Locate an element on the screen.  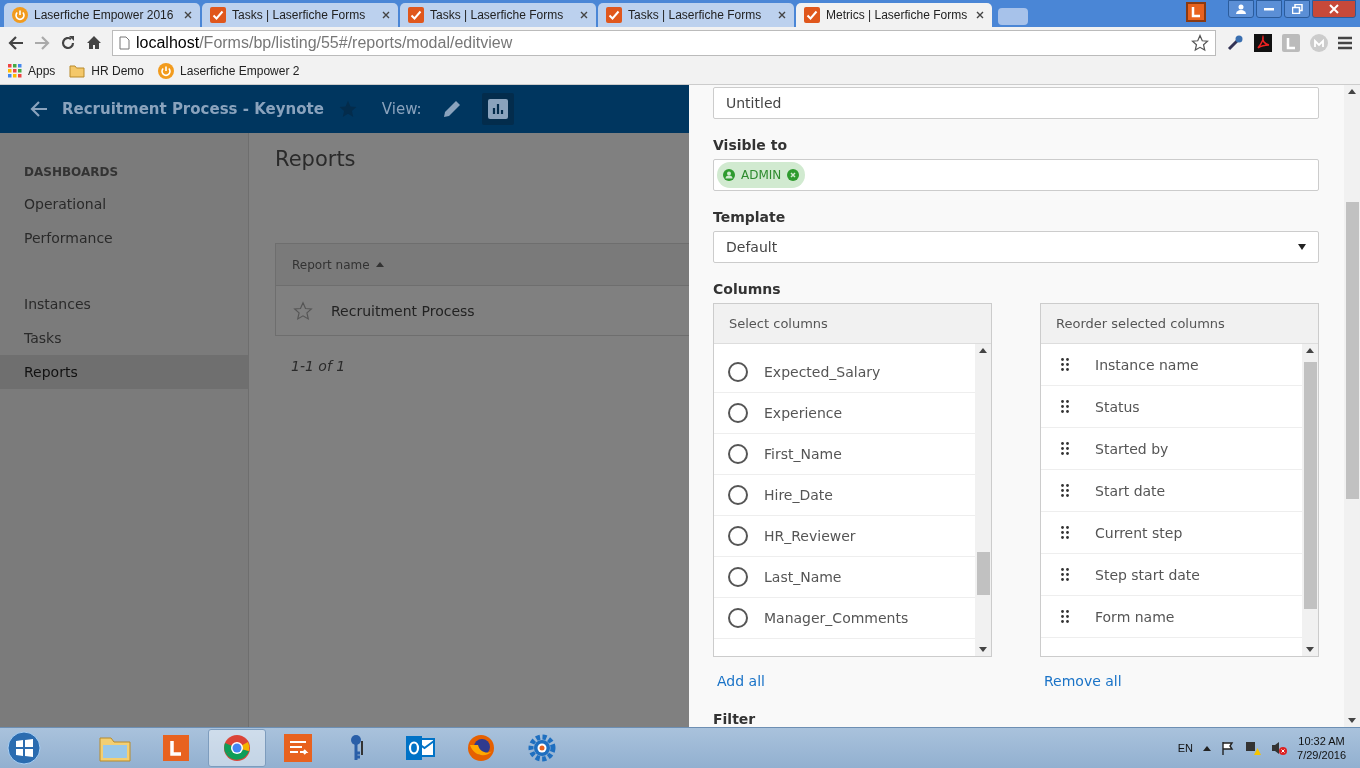
process-title: Recruitment Process - Keynote is located at coordinates (193, 109).